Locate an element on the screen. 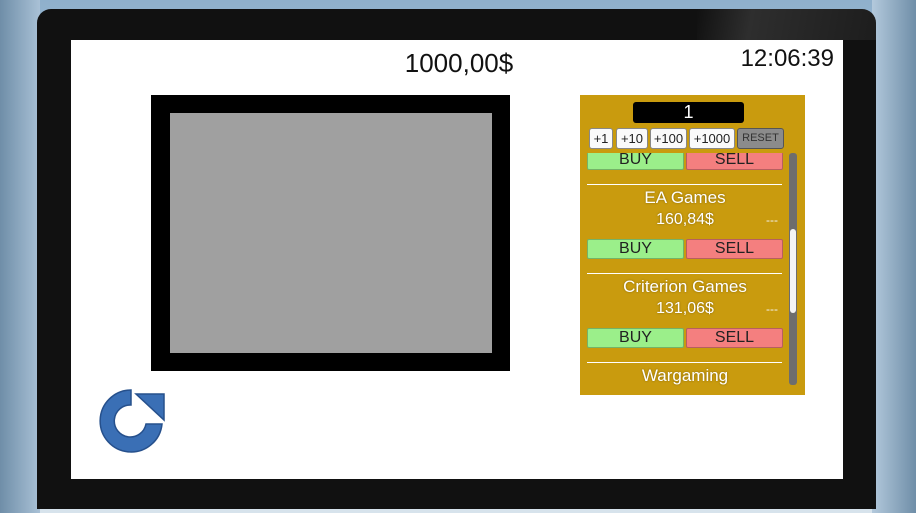 This screenshot has width=916, height=513. increment-10-button: +10 is located at coordinates (632, 138).